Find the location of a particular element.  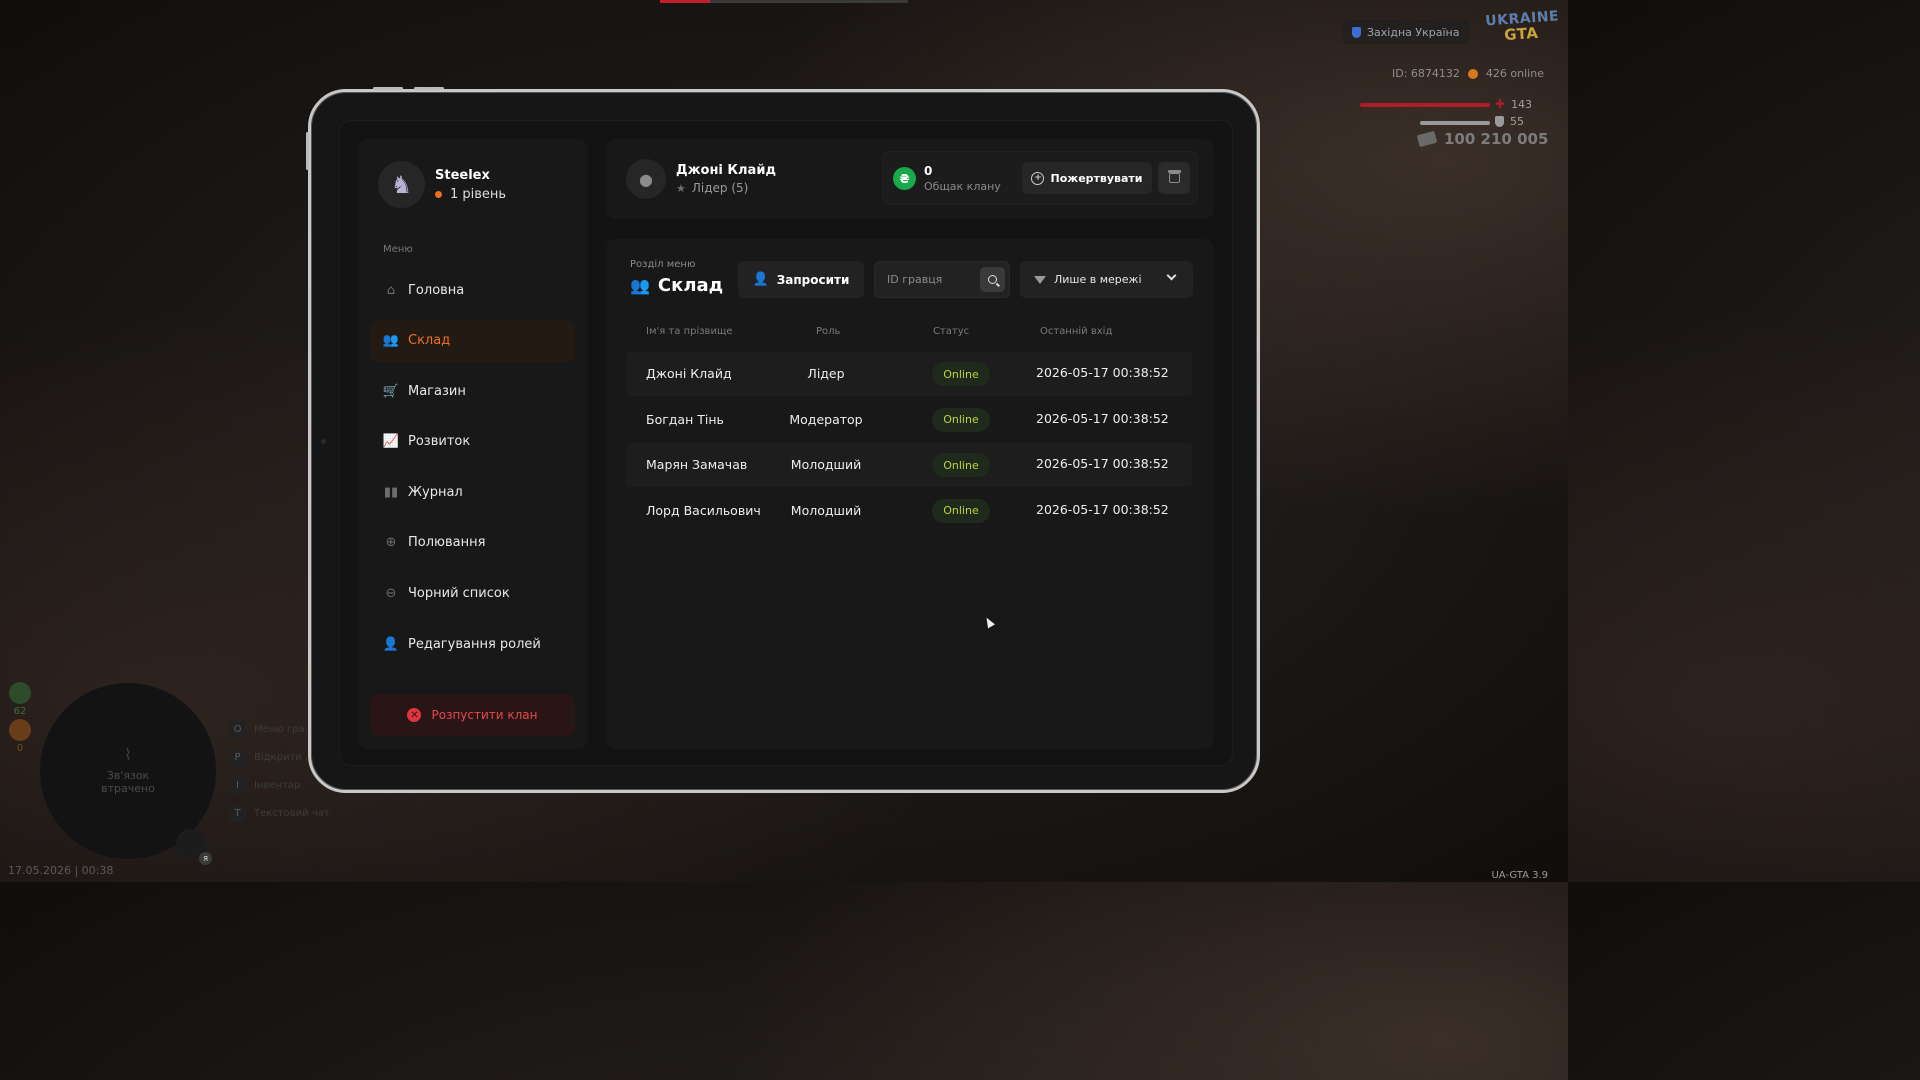

tablet-button is located at coordinates (429, 88).